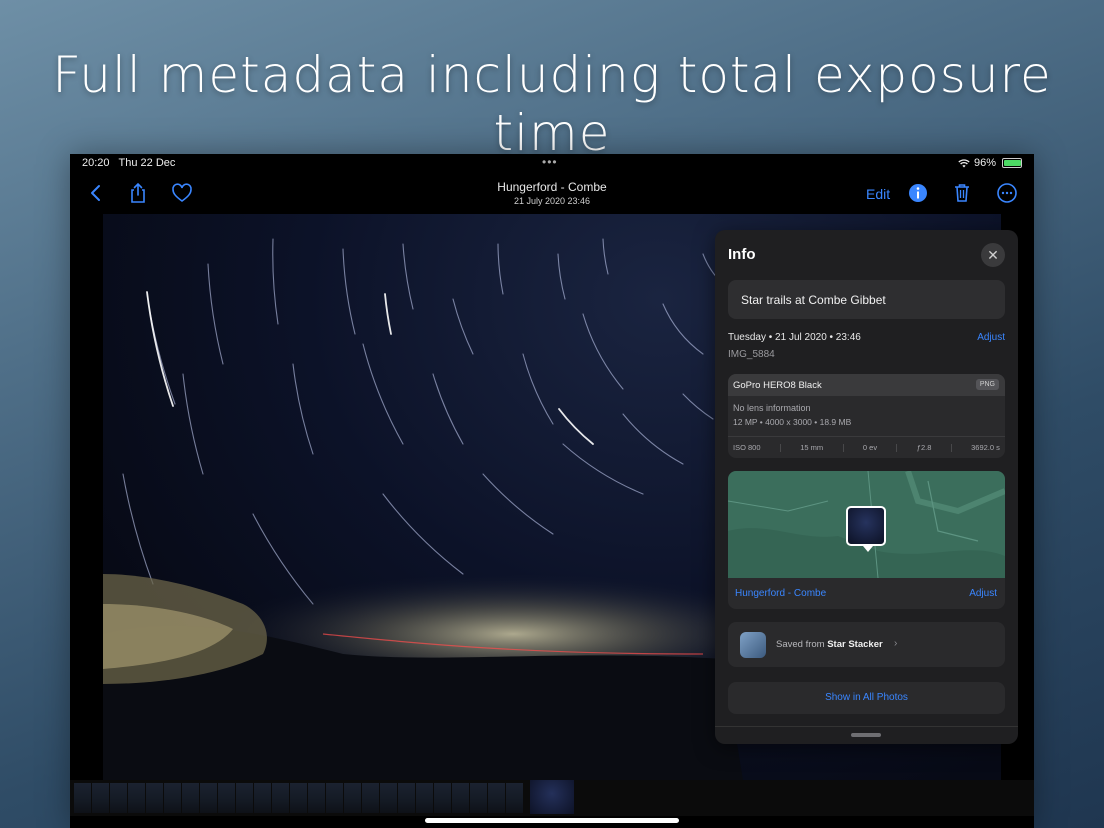  I want to click on info-icon, so click(918, 193).